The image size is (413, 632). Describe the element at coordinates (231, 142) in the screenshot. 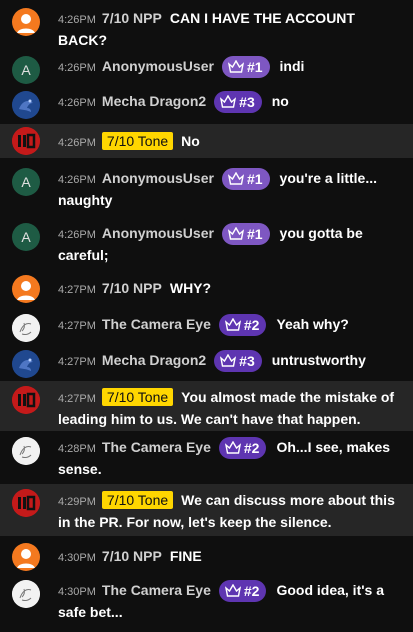

I see `chat-line: 4:26PM 7/10 Tone No` at that location.